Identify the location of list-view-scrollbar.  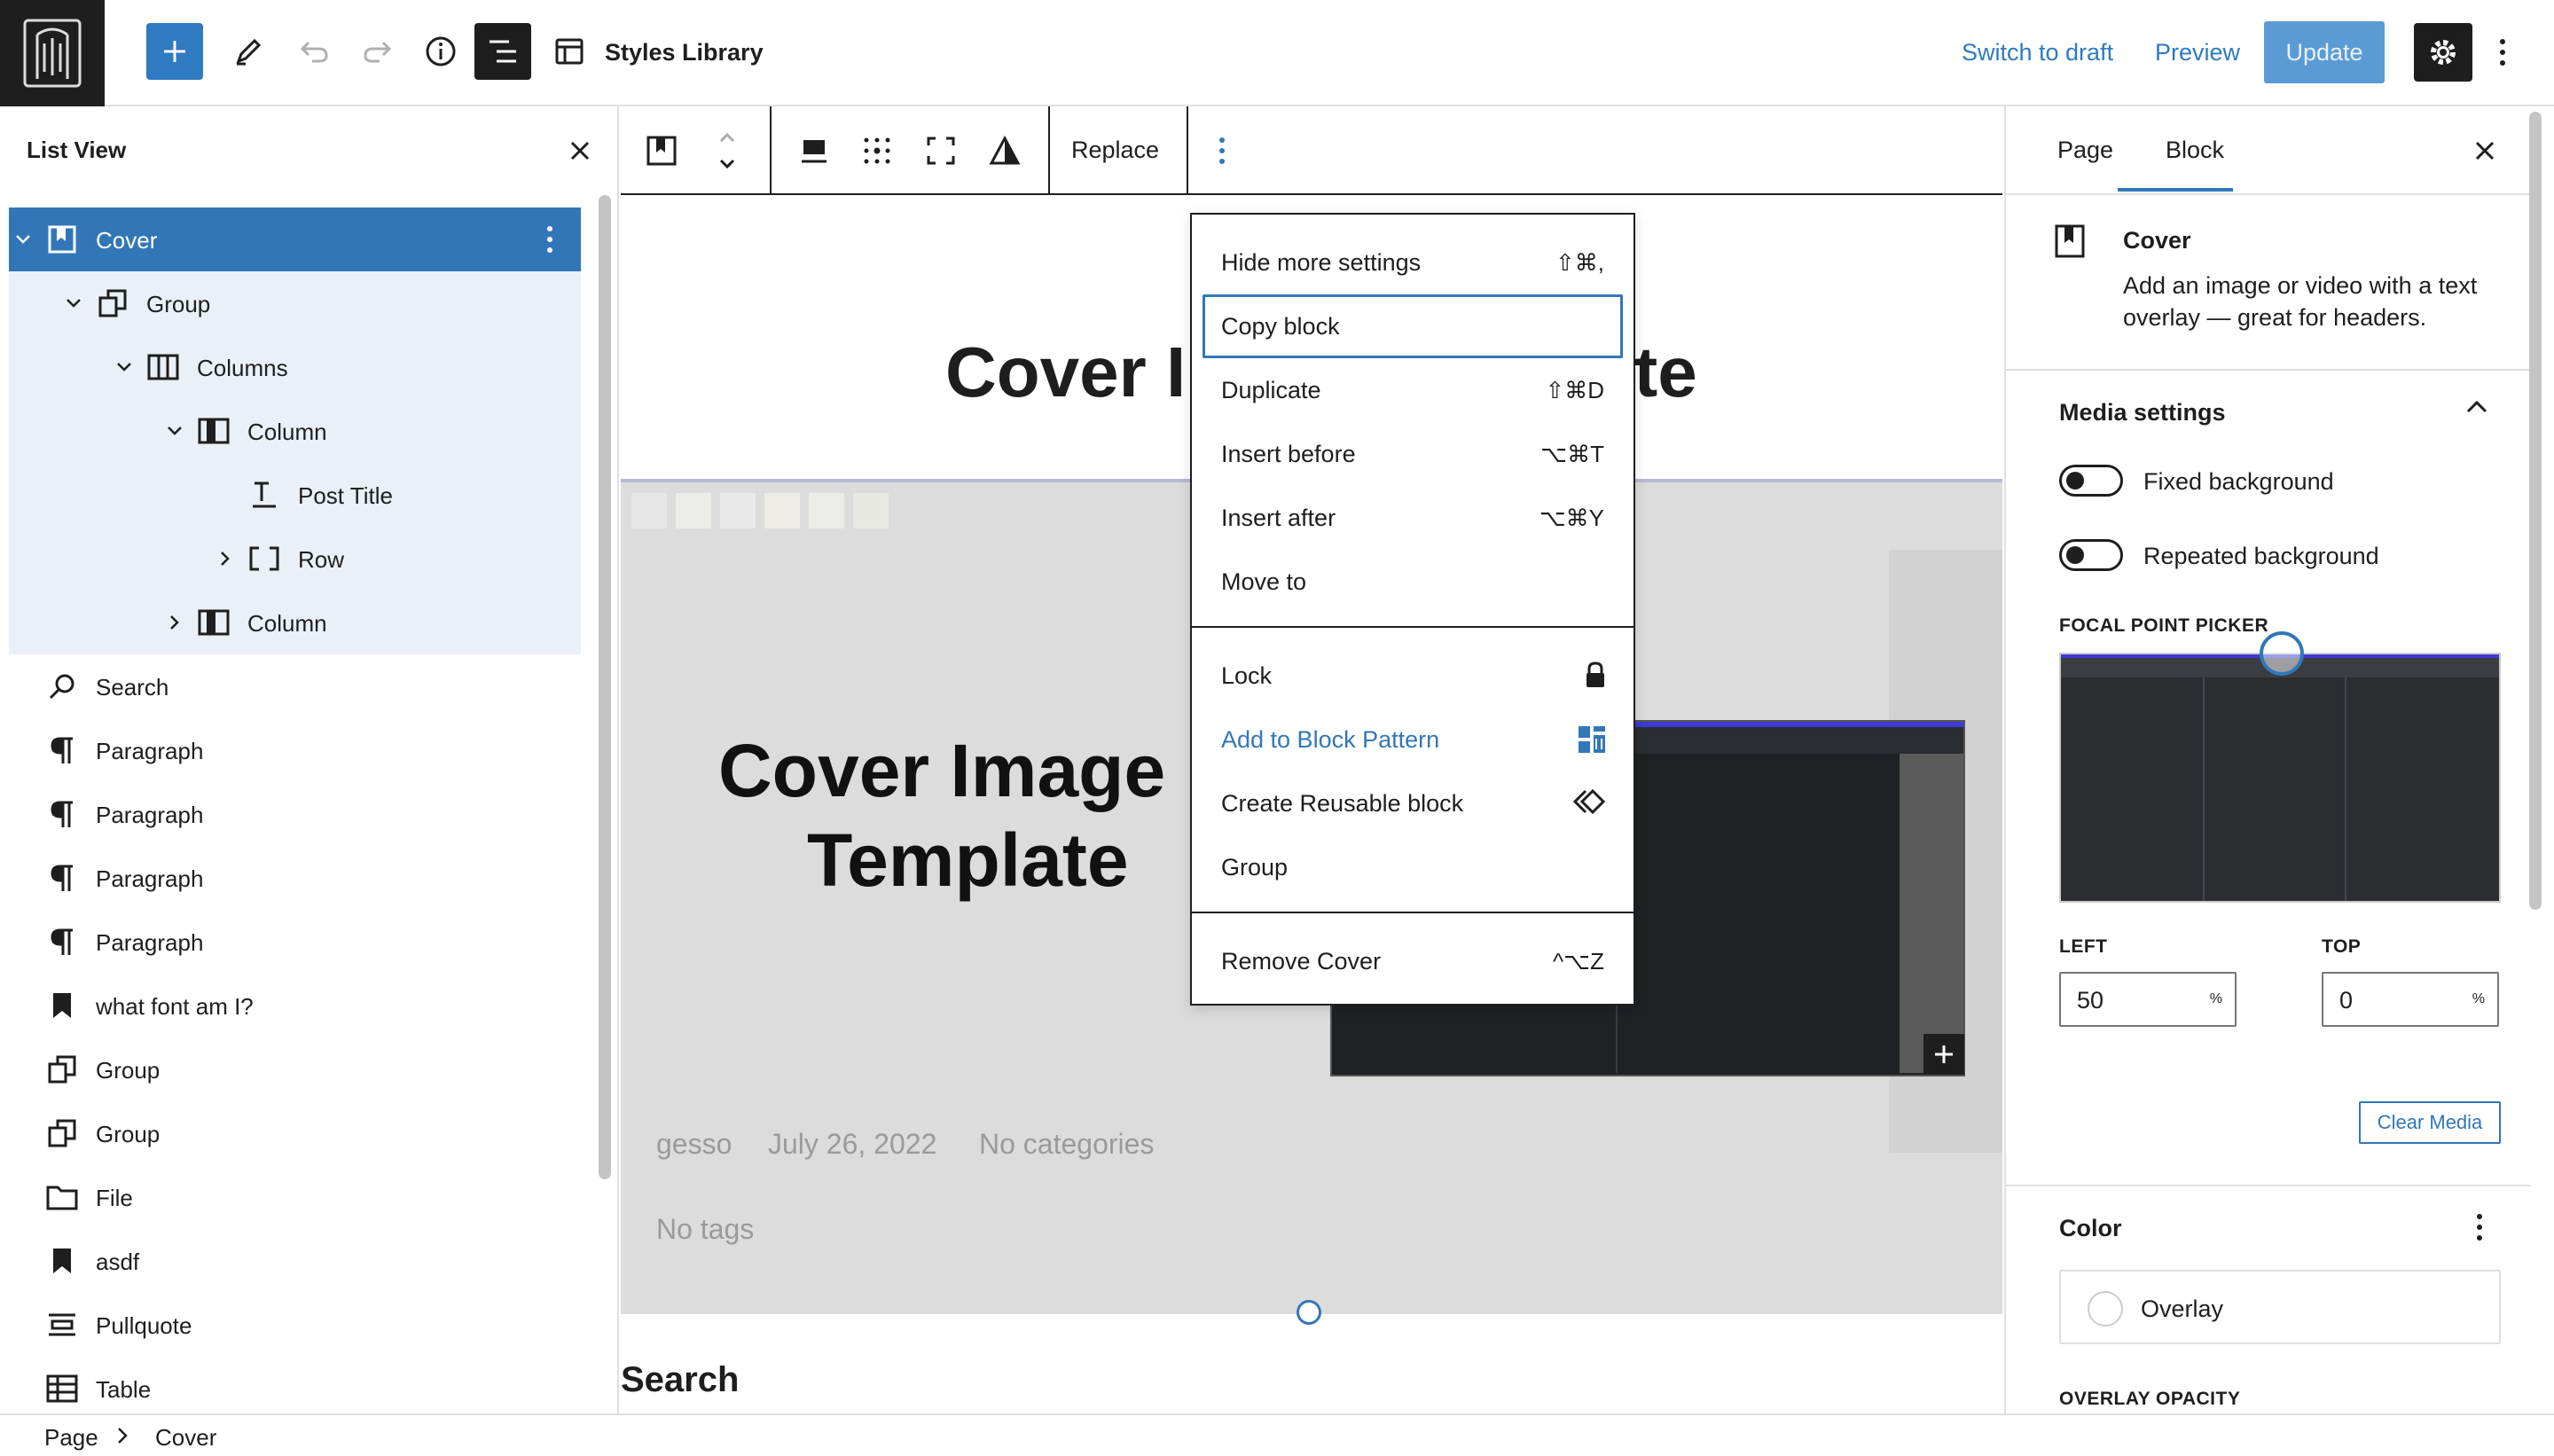
(605, 687).